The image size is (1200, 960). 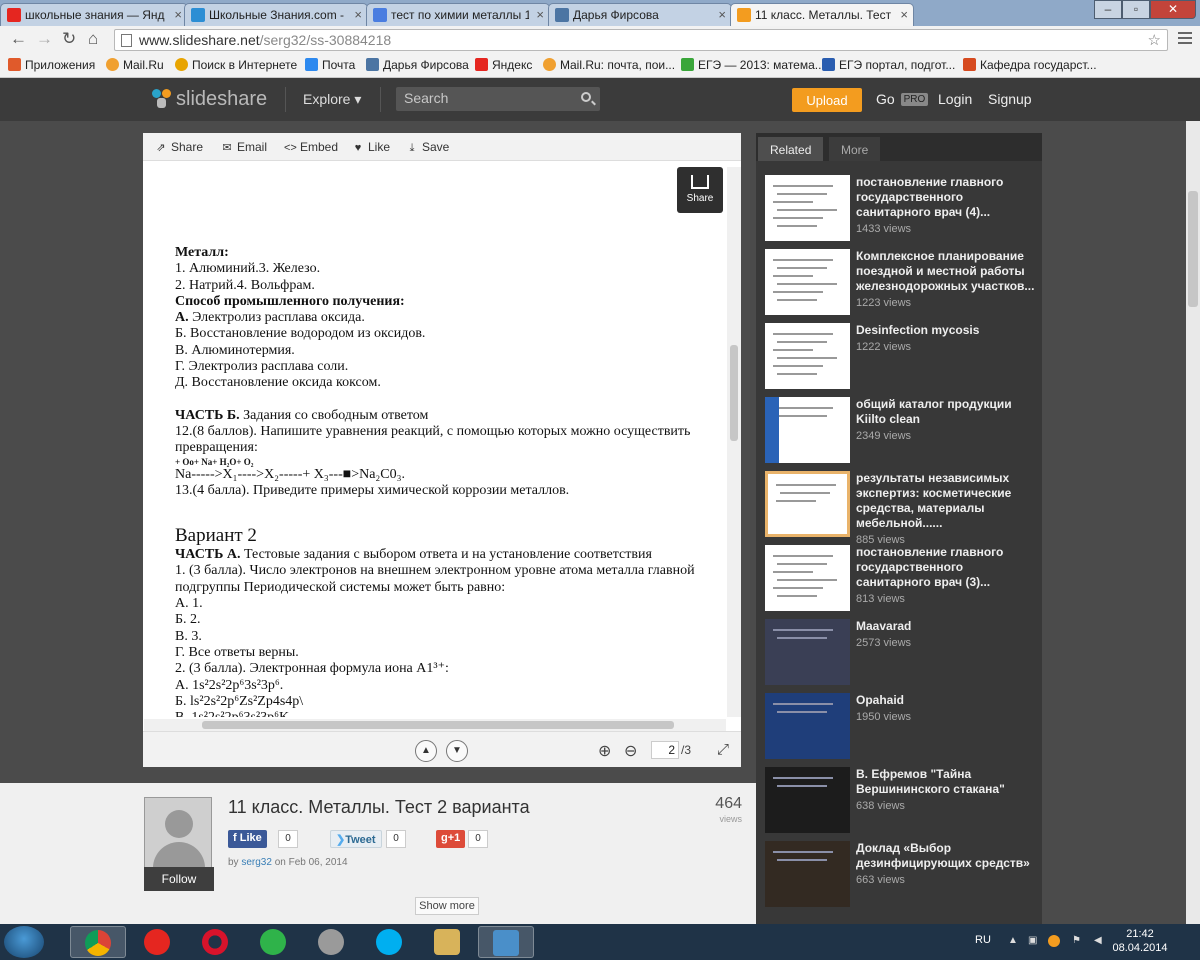 What do you see at coordinates (44, 39) in the screenshot?
I see `forward-arrow-icon: →` at bounding box center [44, 39].